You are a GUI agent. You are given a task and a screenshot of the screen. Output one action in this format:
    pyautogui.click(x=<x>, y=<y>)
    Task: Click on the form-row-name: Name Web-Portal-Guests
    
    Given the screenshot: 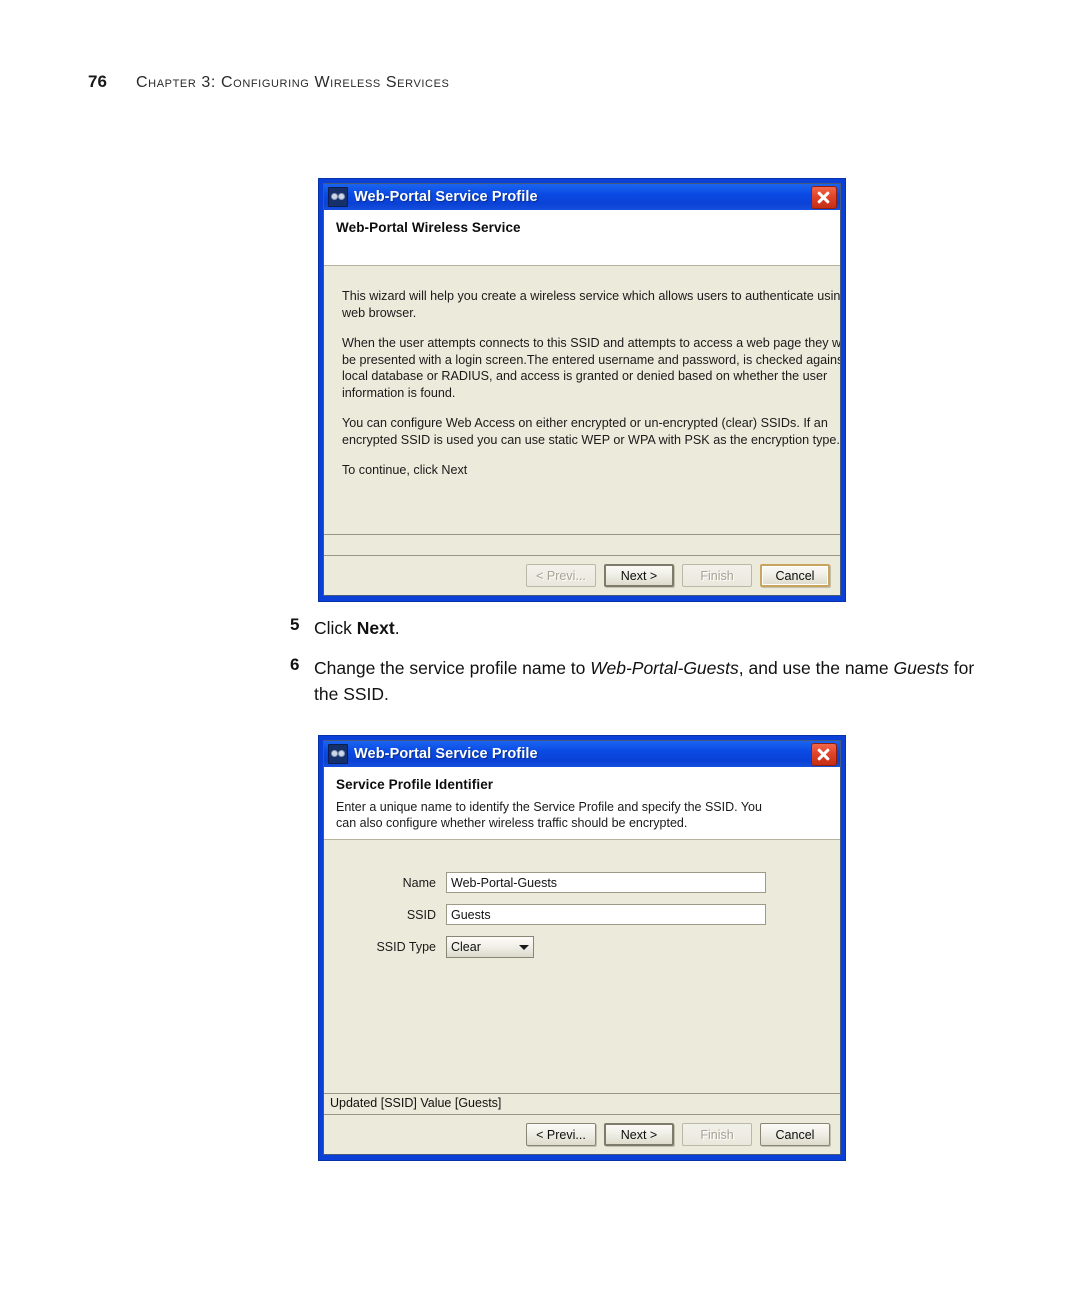 What is the action you would take?
    pyautogui.click(x=581, y=882)
    